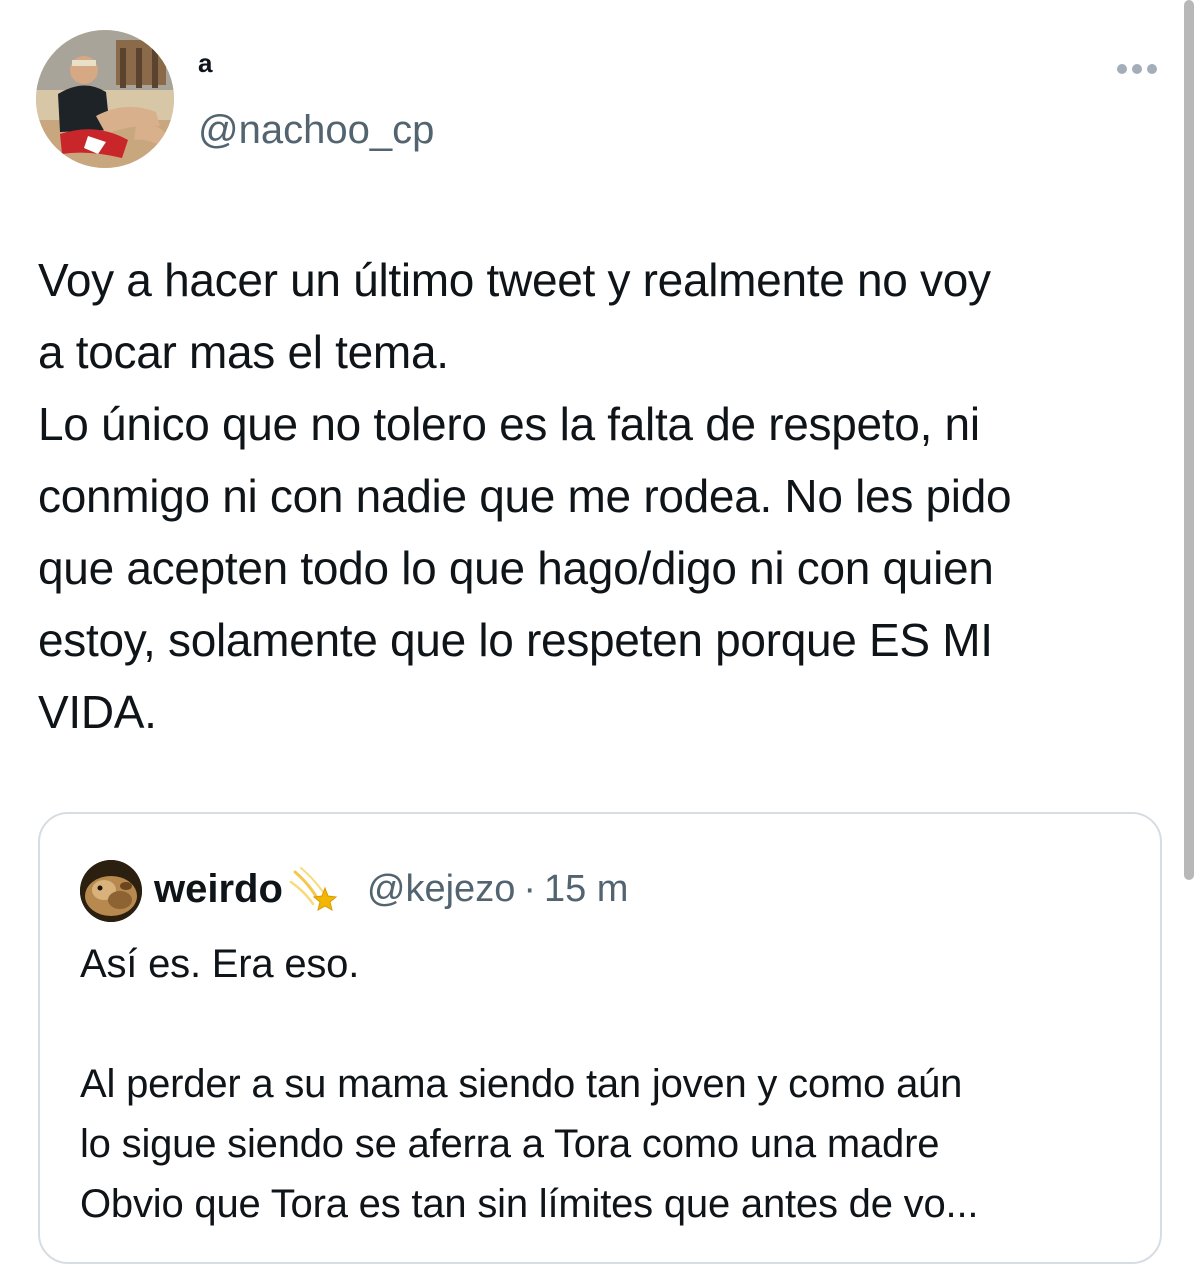 The image size is (1200, 1284). What do you see at coordinates (313, 889) in the screenshot?
I see `shooting-star-emoji` at bounding box center [313, 889].